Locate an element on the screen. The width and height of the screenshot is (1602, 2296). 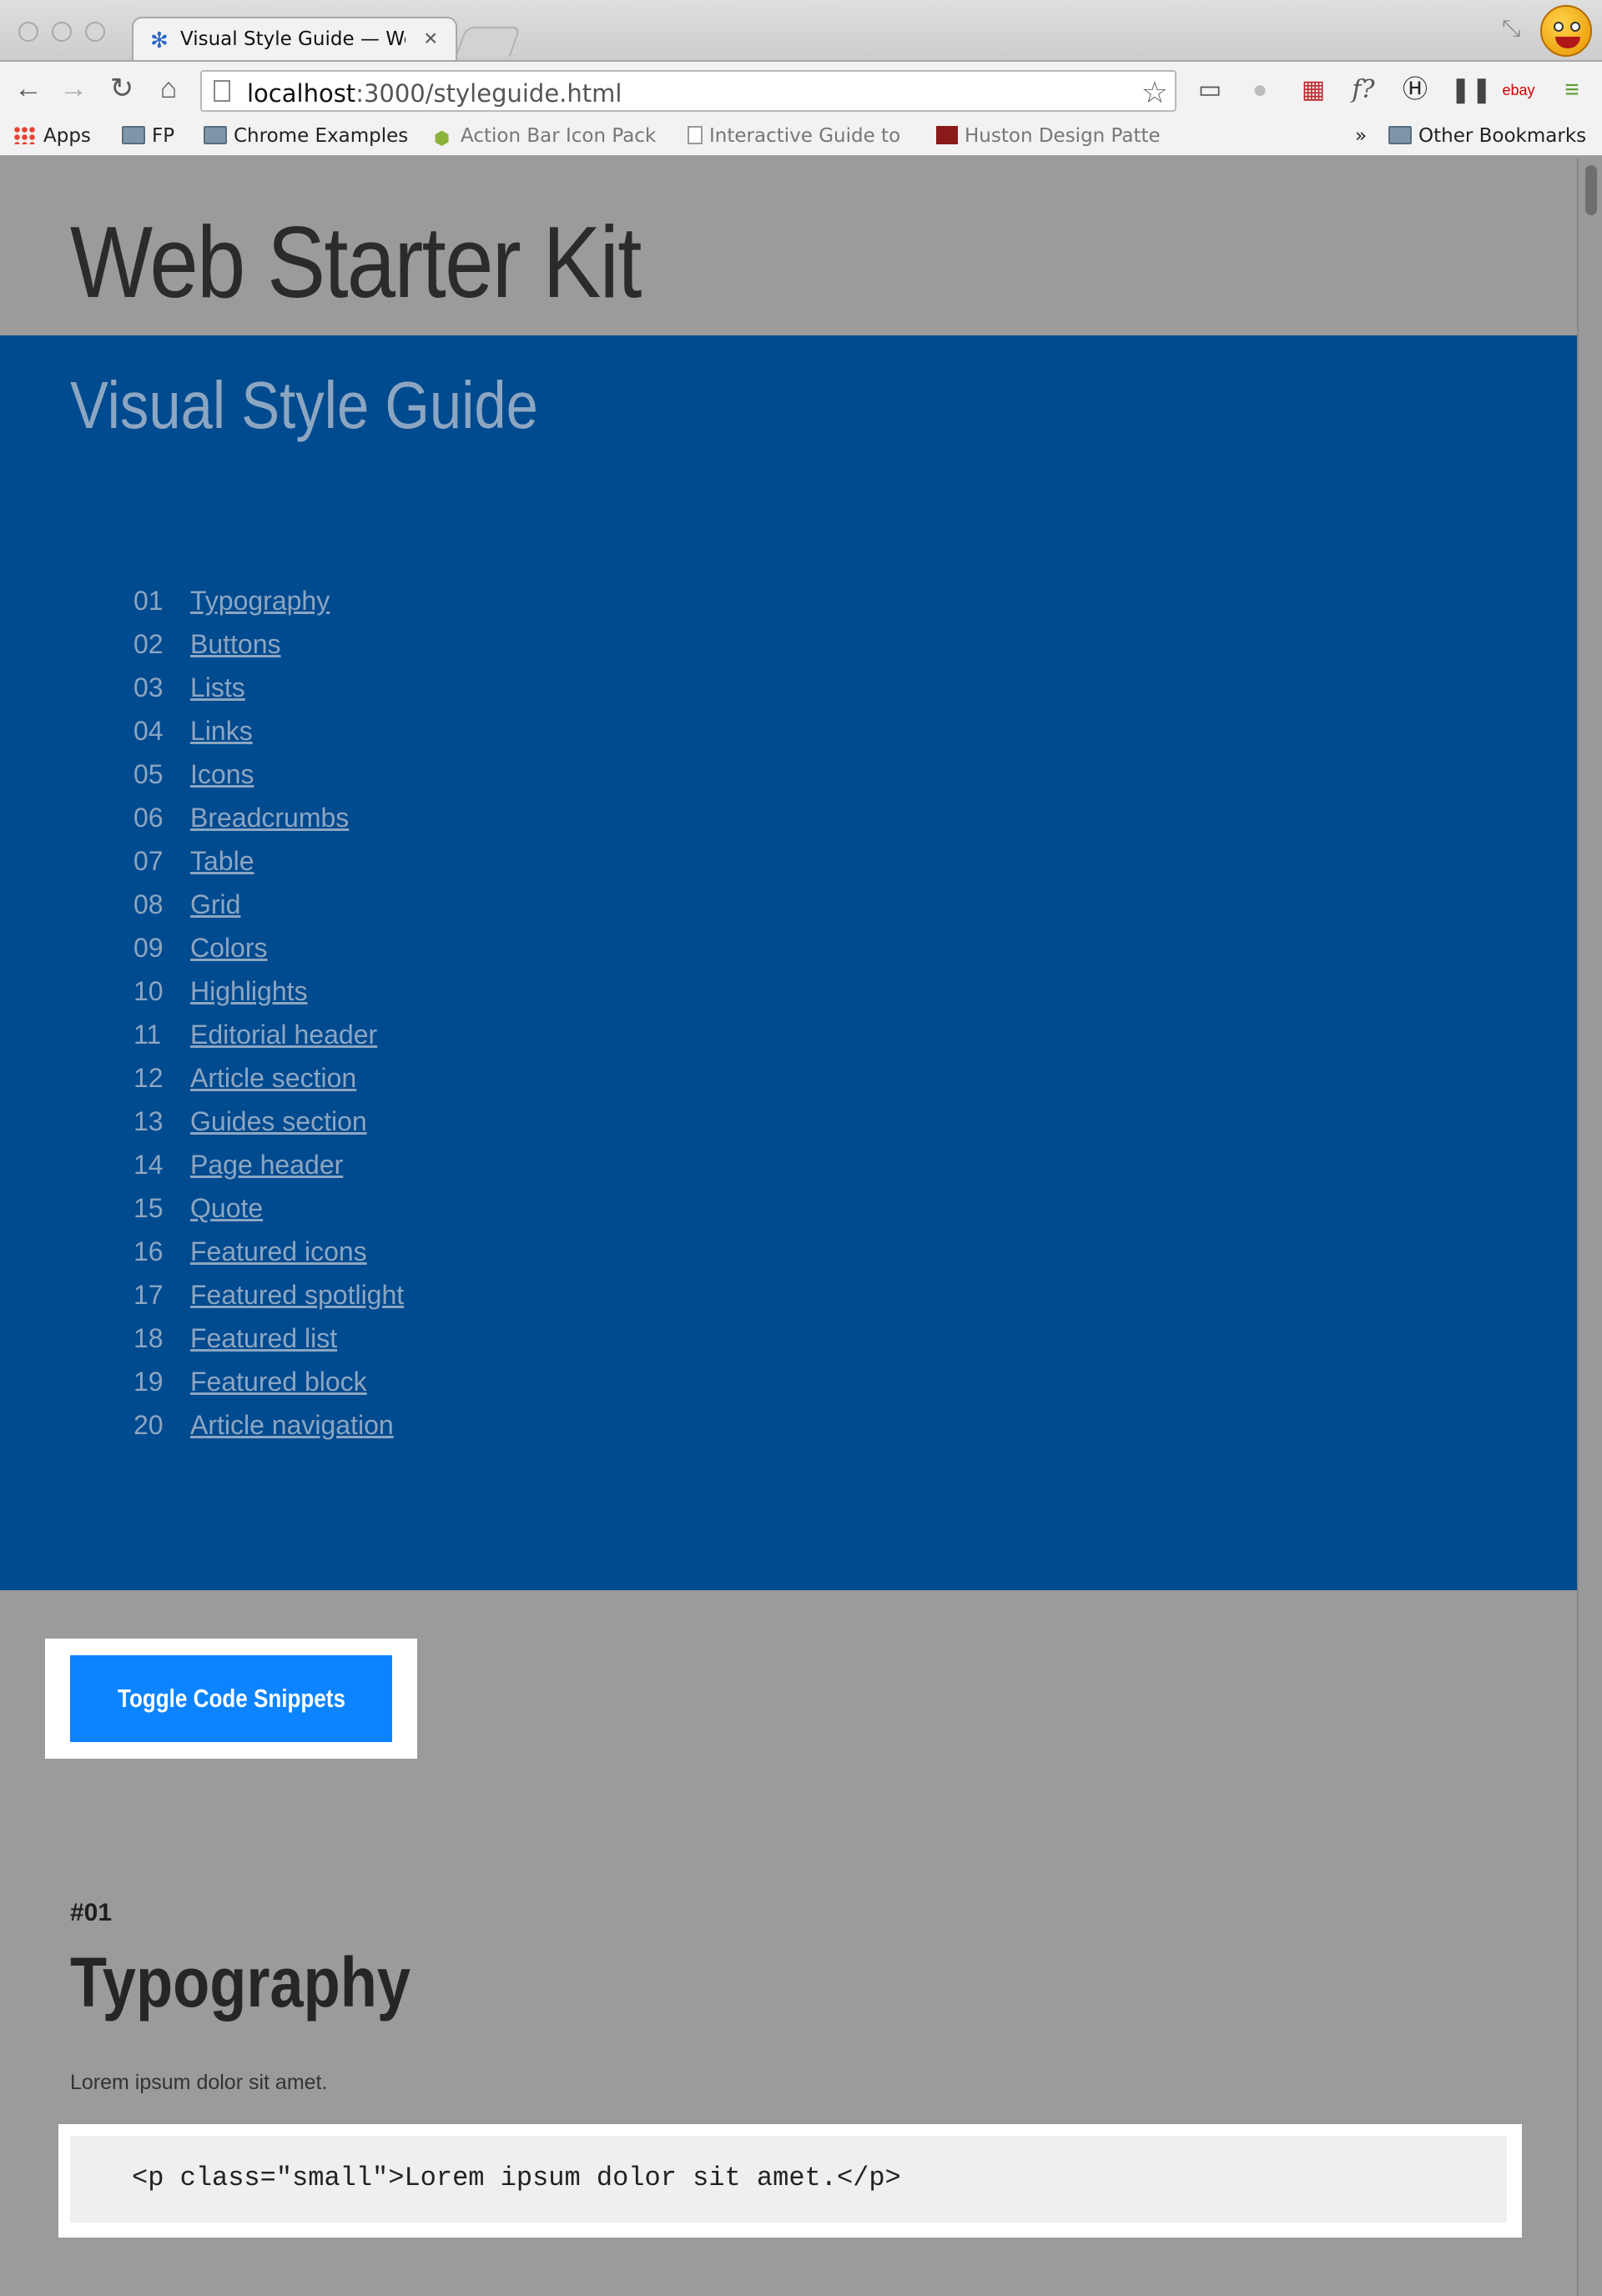
toc-item-number: 08 is located at coordinates (149, 904).